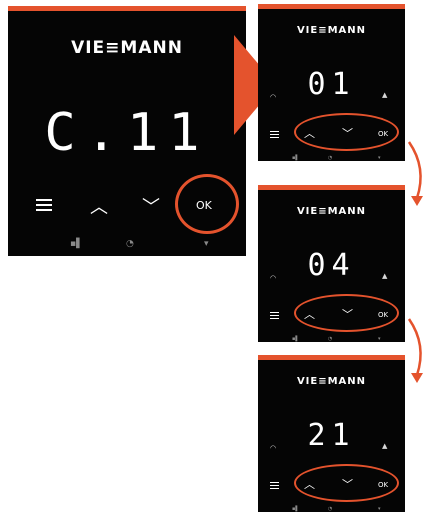  Describe the element at coordinates (331, 263) in the screenshot. I see `step-panel: VIE≡MANN ◠ 04 ▲ ︿ ﹀ OK ▪▌ ◔ ▾` at that location.